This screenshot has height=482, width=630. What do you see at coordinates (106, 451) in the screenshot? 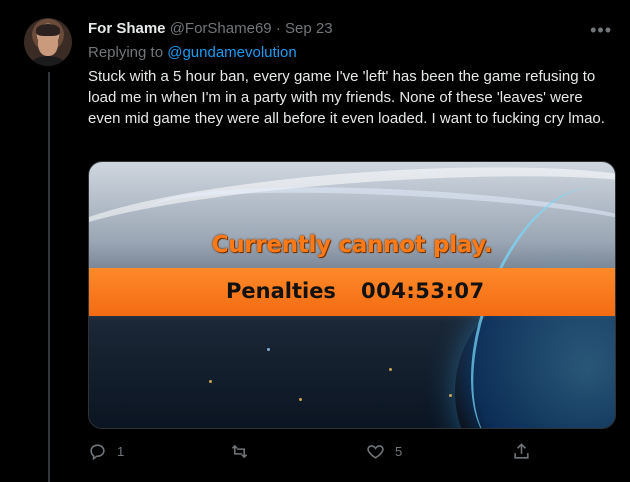
I see `reply-button: 1` at bounding box center [106, 451].